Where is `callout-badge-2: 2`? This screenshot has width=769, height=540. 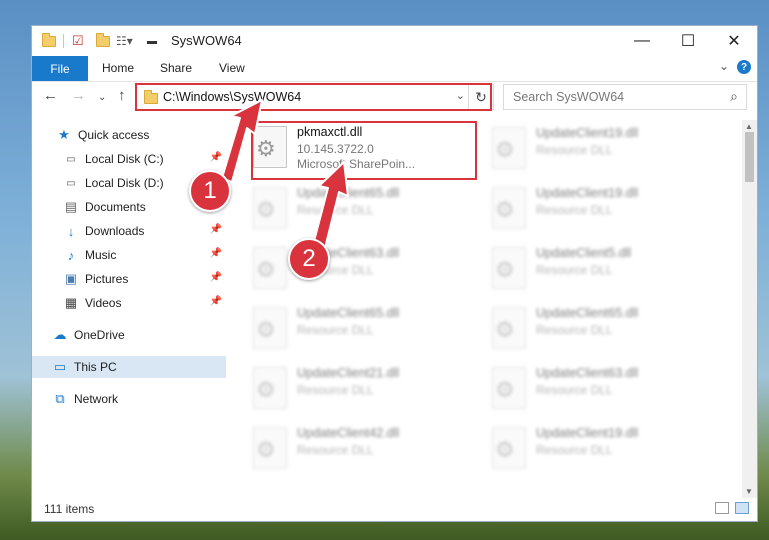
callout-badge-2: 2 is located at coordinates (309, 259).